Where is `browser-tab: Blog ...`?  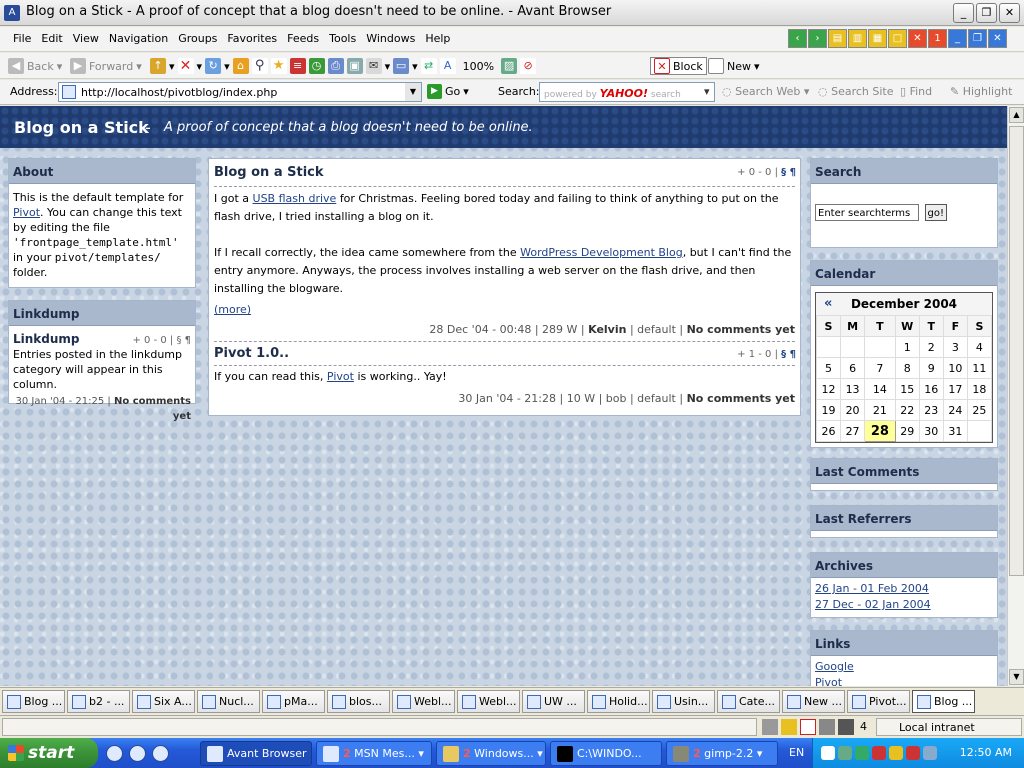 browser-tab: Blog ... is located at coordinates (33, 701).